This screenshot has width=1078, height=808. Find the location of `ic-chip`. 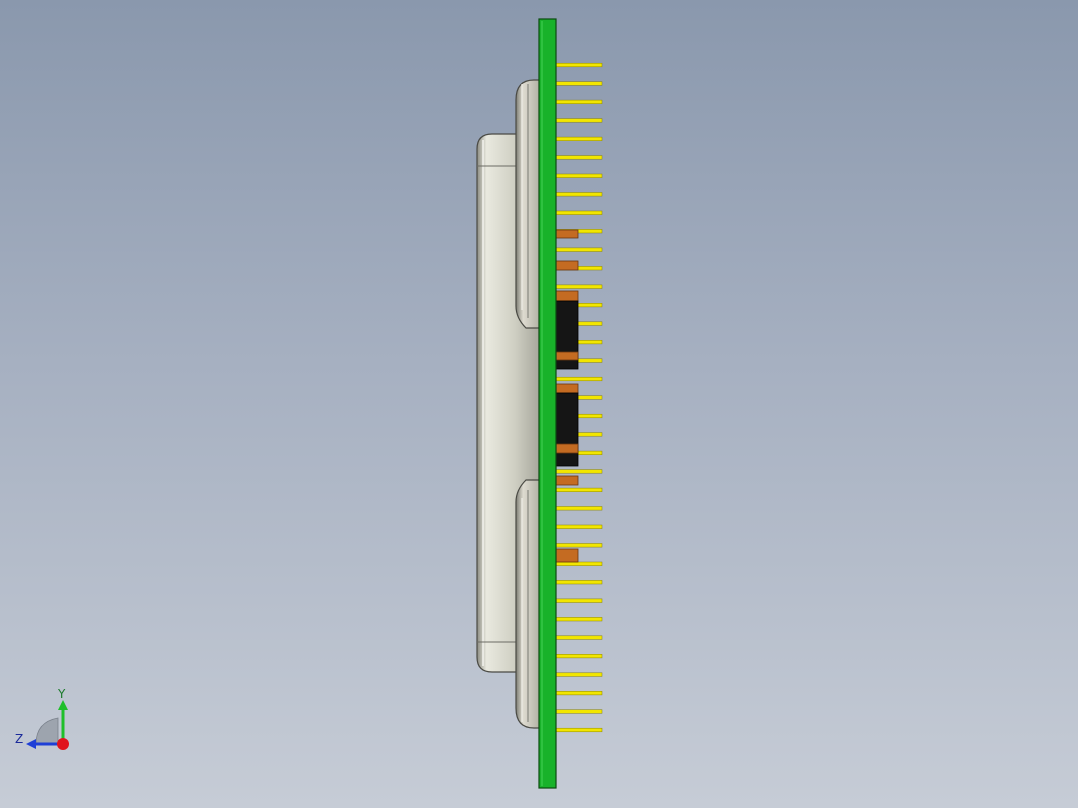

ic-chip is located at coordinates (567, 429).